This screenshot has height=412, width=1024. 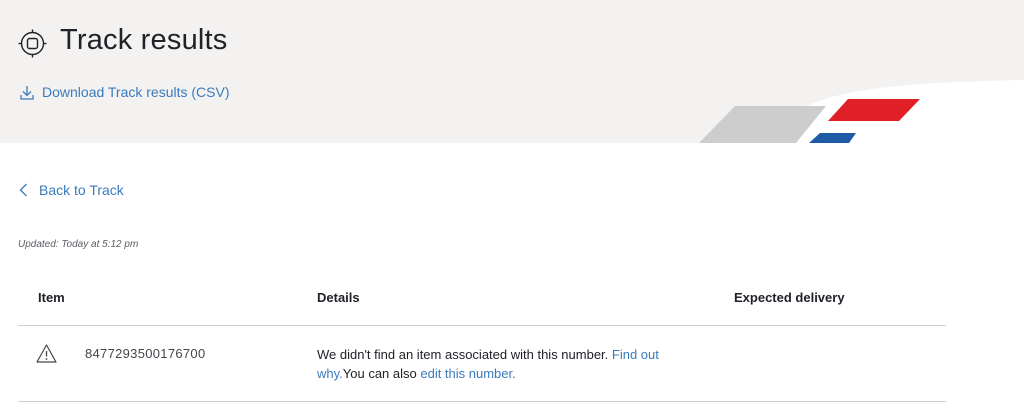 I want to click on warning-icon, so click(x=46, y=353).